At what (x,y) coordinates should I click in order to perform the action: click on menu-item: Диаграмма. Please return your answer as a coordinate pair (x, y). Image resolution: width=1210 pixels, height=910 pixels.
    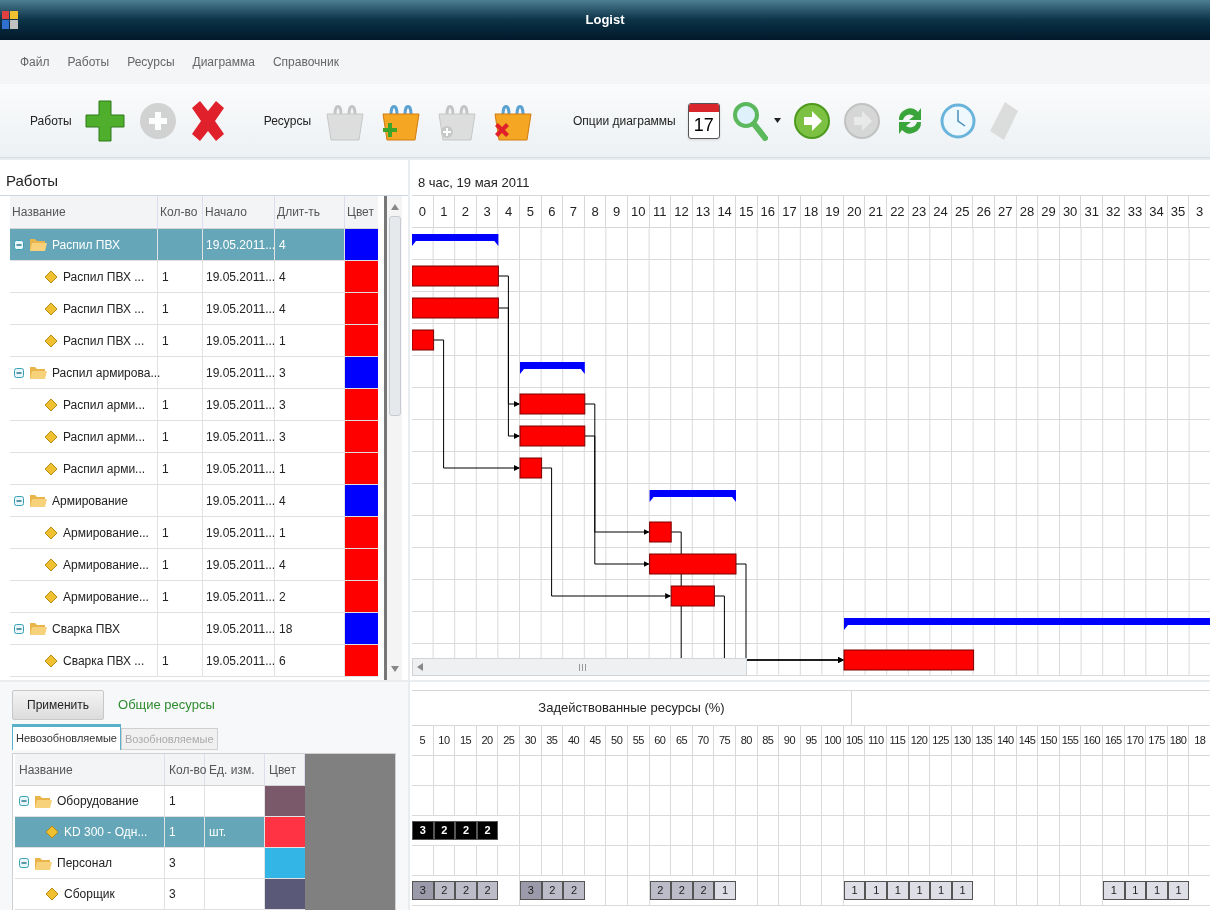
    Looking at the image, I should click on (223, 62).